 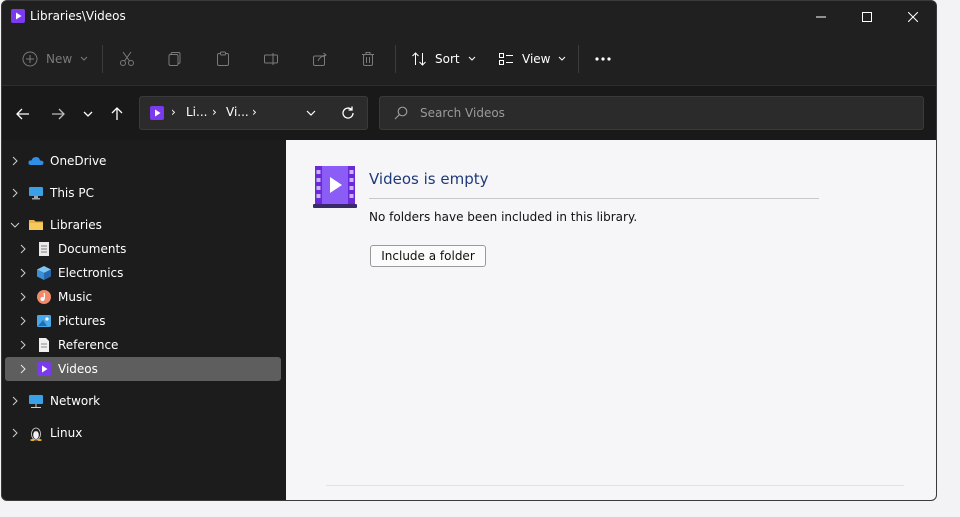 I want to click on arrow-left-icon, so click(x=22, y=114).